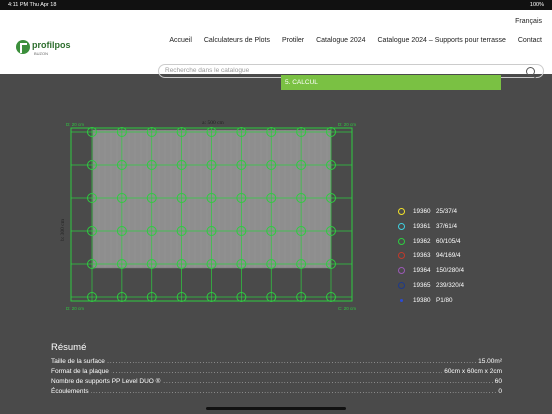  What do you see at coordinates (422, 271) in the screenshot?
I see `legend-code: 19364` at bounding box center [422, 271].